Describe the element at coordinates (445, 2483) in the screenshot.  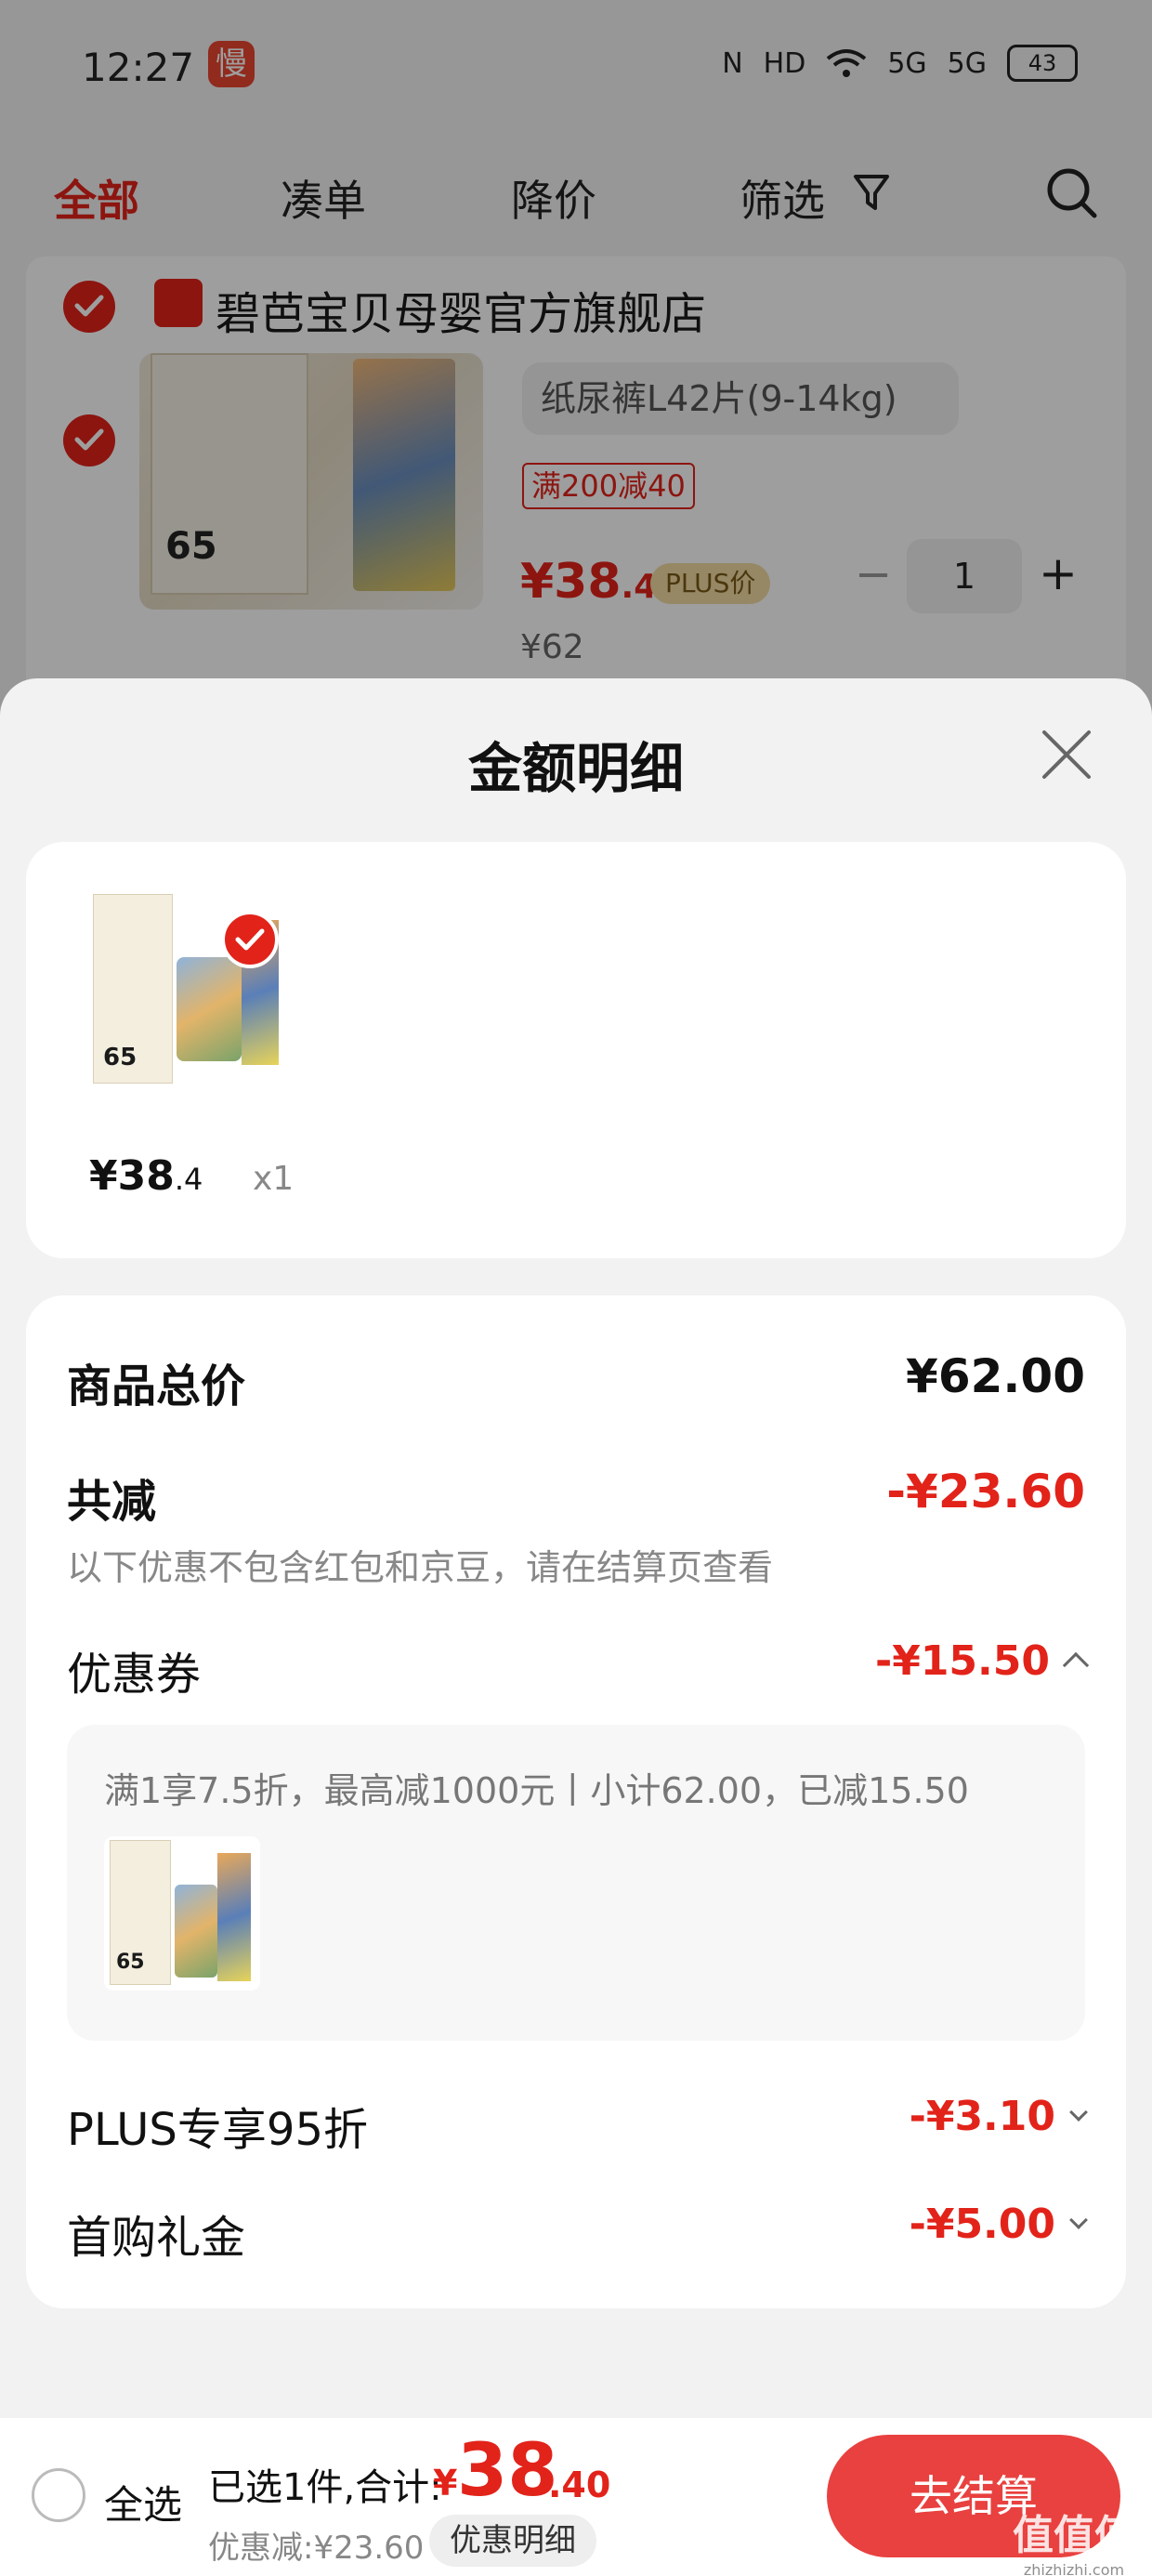
I see `total-currency: ¥` at that location.